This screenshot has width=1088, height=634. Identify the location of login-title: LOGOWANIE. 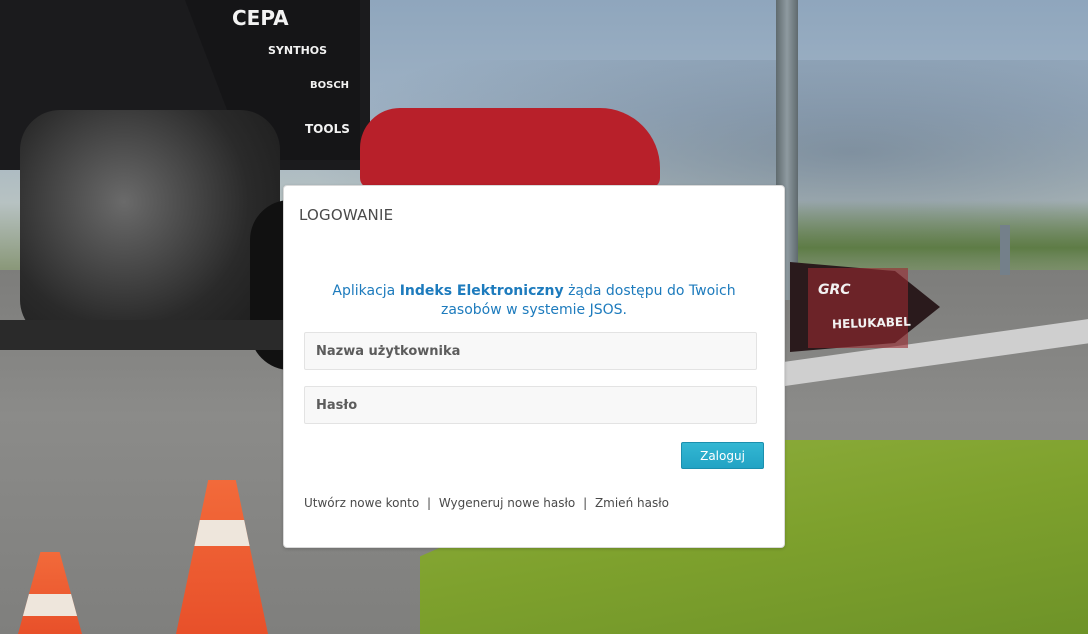
(346, 215).